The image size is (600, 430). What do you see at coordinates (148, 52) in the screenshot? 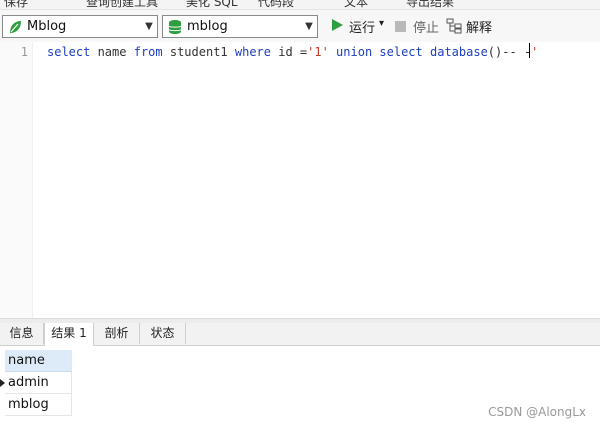
I see `keyword-token: from` at bounding box center [148, 52].